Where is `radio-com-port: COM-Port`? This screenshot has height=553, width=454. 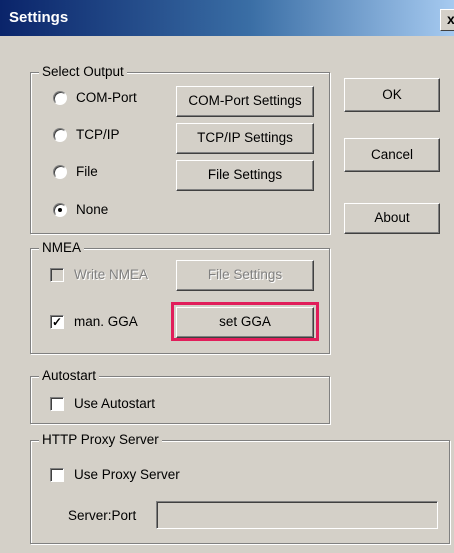 radio-com-port: COM-Port is located at coordinates (95, 97).